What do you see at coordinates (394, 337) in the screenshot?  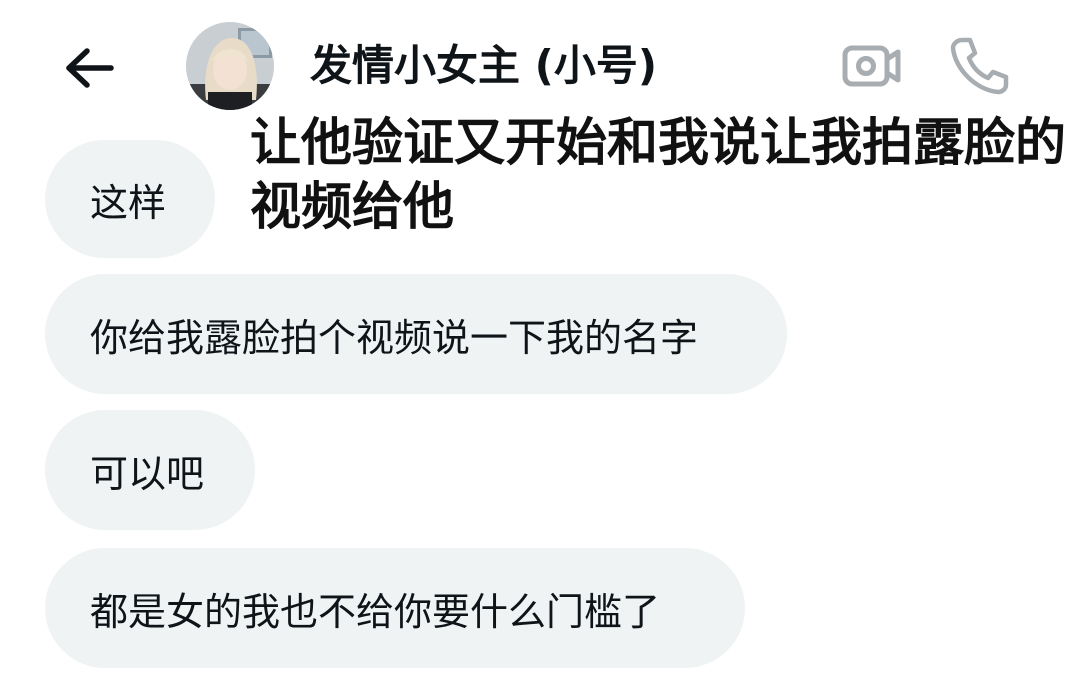 I see `message-text: 你给我露脸拍个视频说一下我的名字` at bounding box center [394, 337].